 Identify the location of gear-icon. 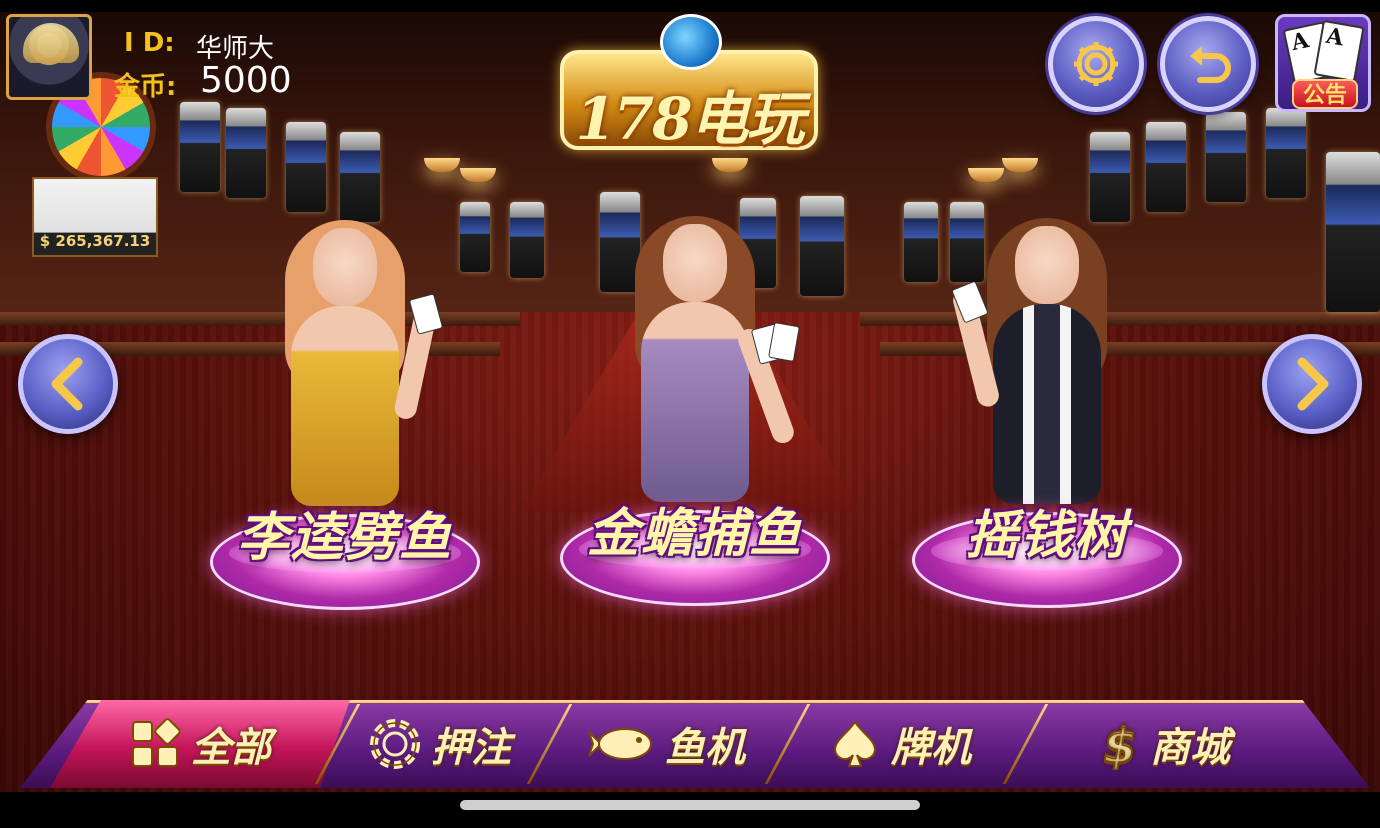
(1096, 64).